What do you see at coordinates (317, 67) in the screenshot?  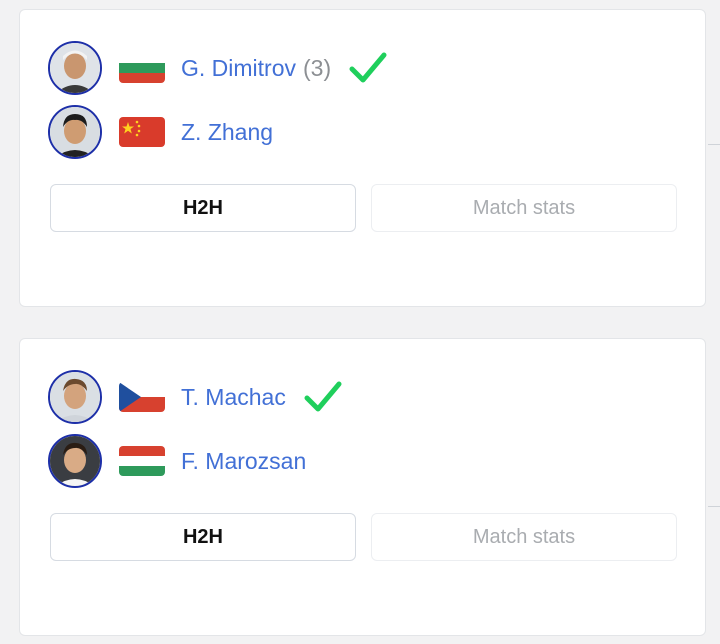 I see `player-seed: (3)` at bounding box center [317, 67].